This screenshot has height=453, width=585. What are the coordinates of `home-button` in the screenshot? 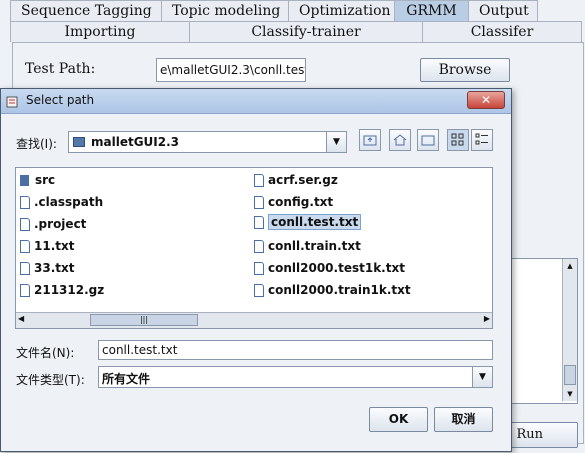 It's located at (400, 140).